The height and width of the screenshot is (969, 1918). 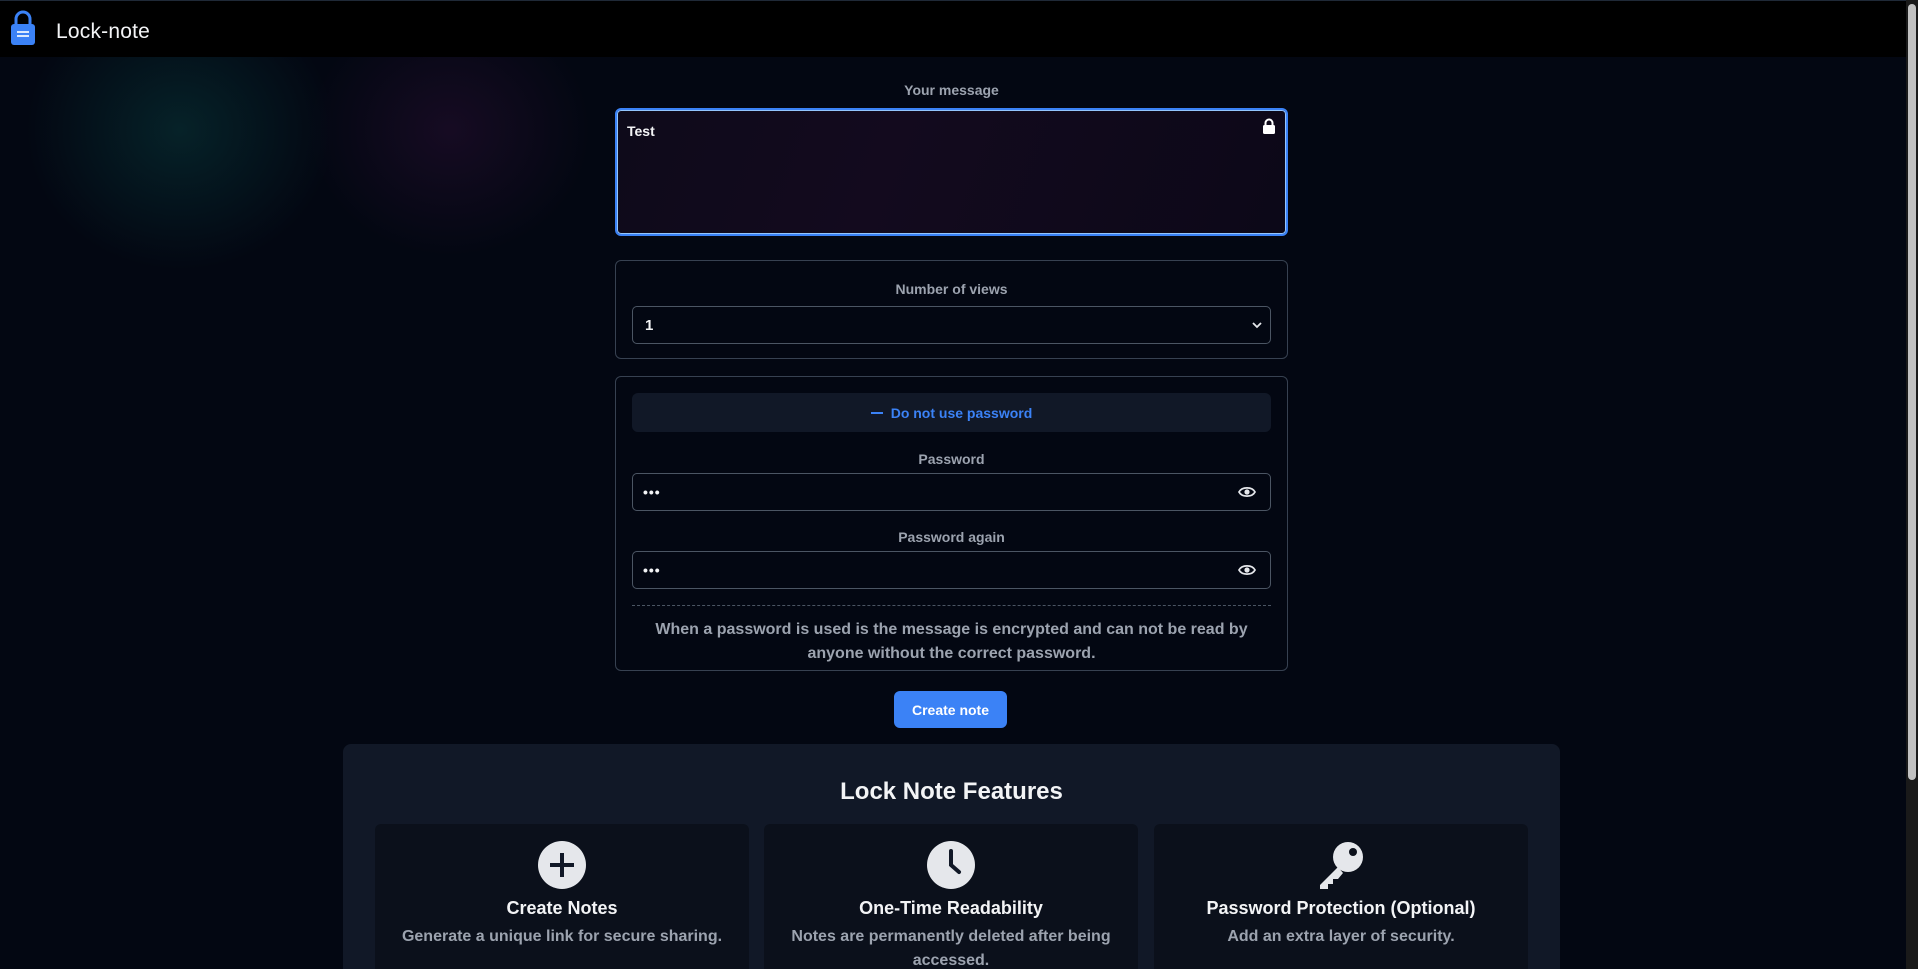 I want to click on password-label: Password, so click(x=951, y=459).